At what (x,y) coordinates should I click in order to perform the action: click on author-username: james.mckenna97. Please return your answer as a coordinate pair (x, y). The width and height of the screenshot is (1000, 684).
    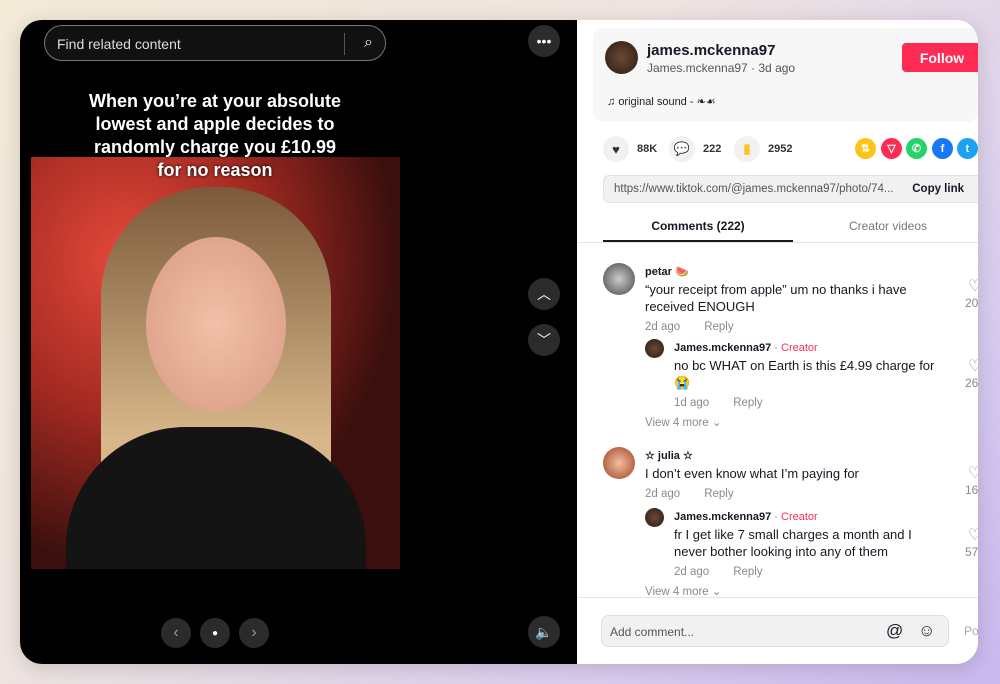
    Looking at the image, I should click on (711, 50).